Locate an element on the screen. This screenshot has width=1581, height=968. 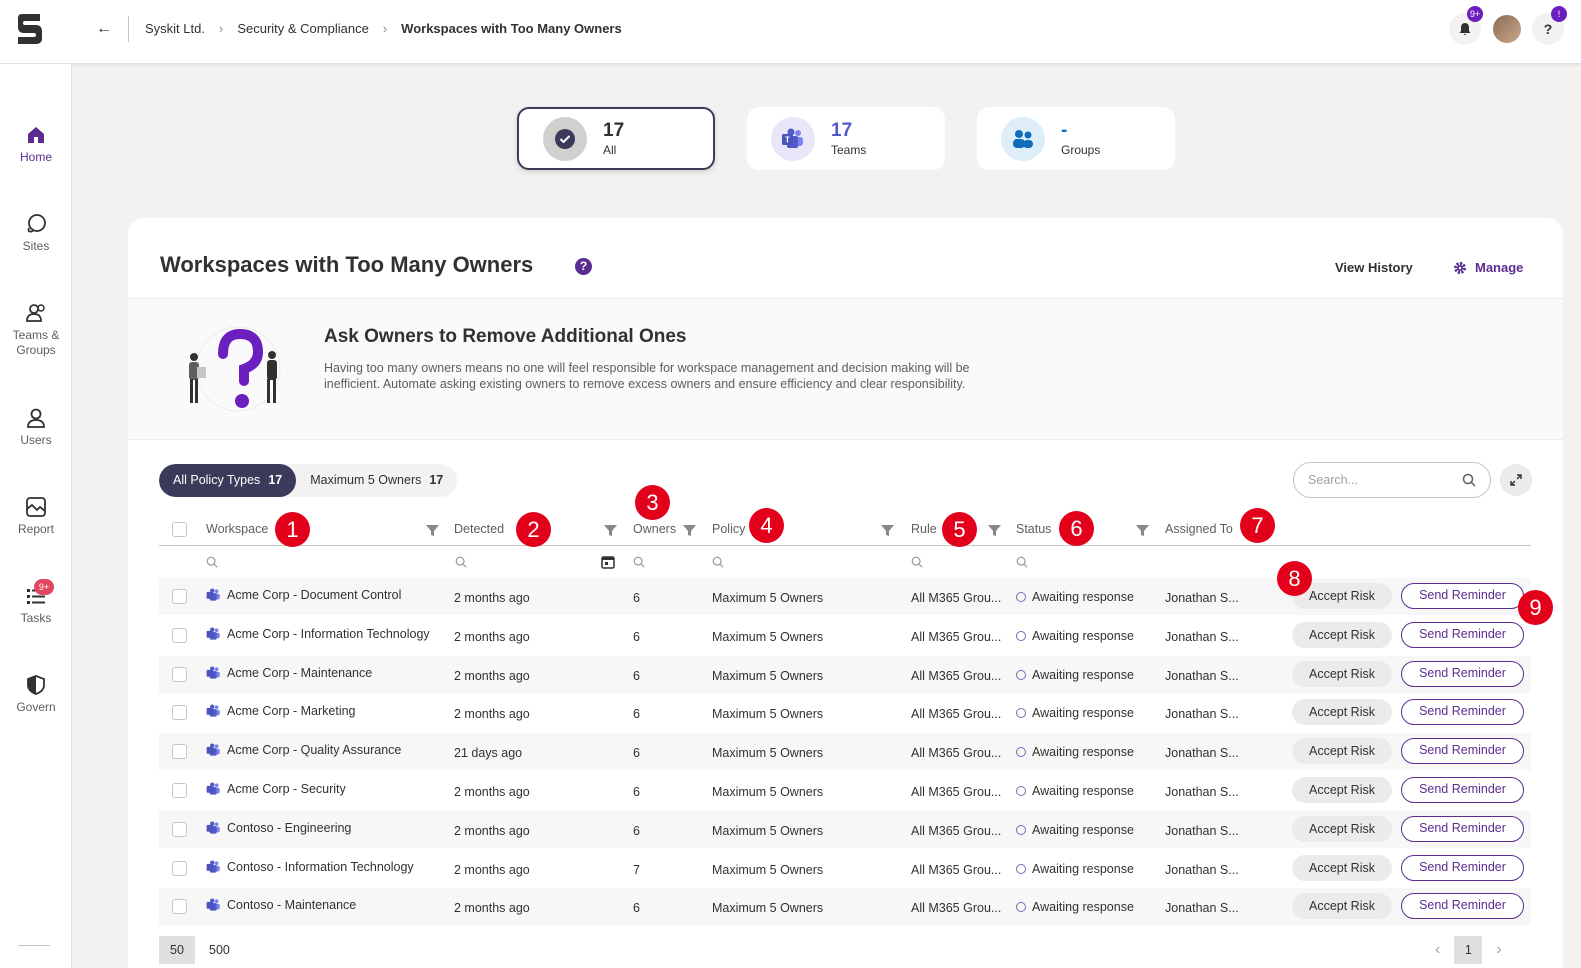
column-policy: Policy is located at coordinates (728, 529).